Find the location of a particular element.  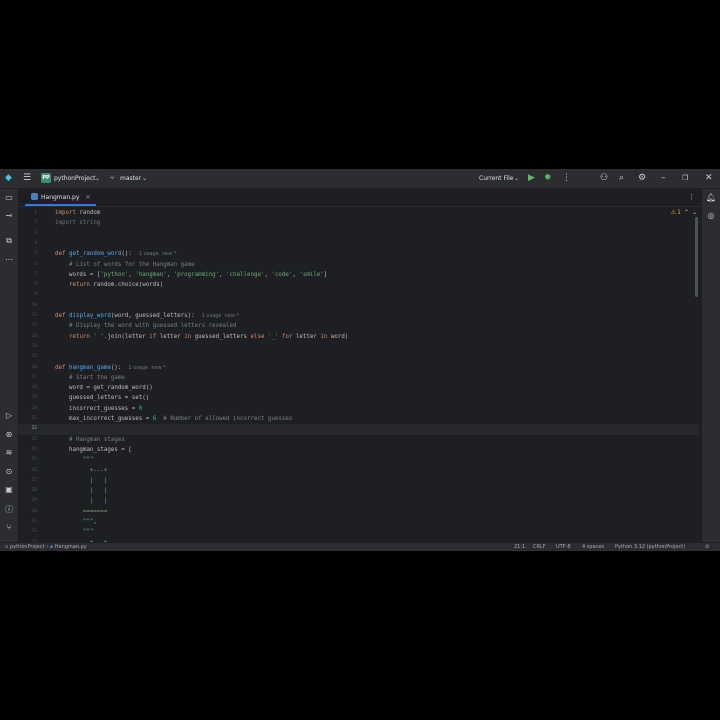

code-line: 17 # Start the game is located at coordinates (359, 378).